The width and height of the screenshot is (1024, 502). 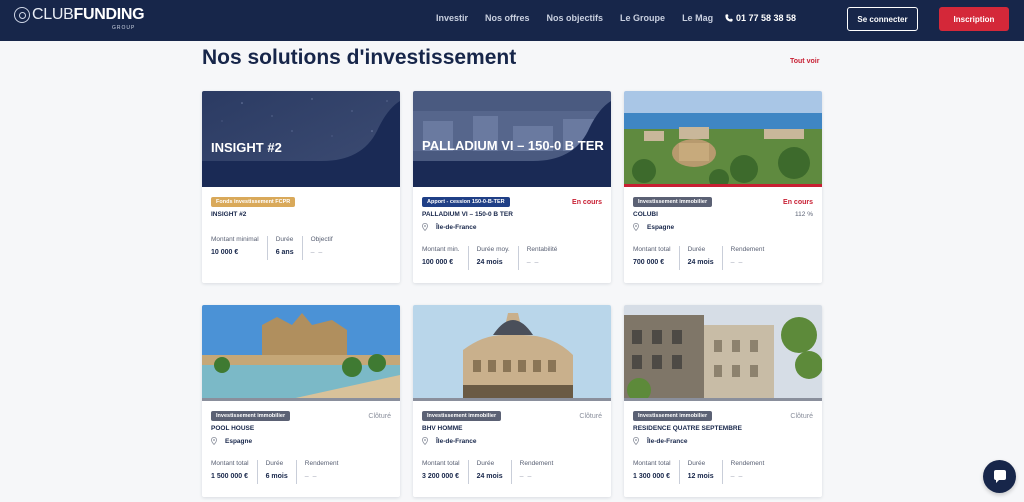 What do you see at coordinates (289, 248) in the screenshot?
I see `metric-duration: Durée 6 ans` at bounding box center [289, 248].